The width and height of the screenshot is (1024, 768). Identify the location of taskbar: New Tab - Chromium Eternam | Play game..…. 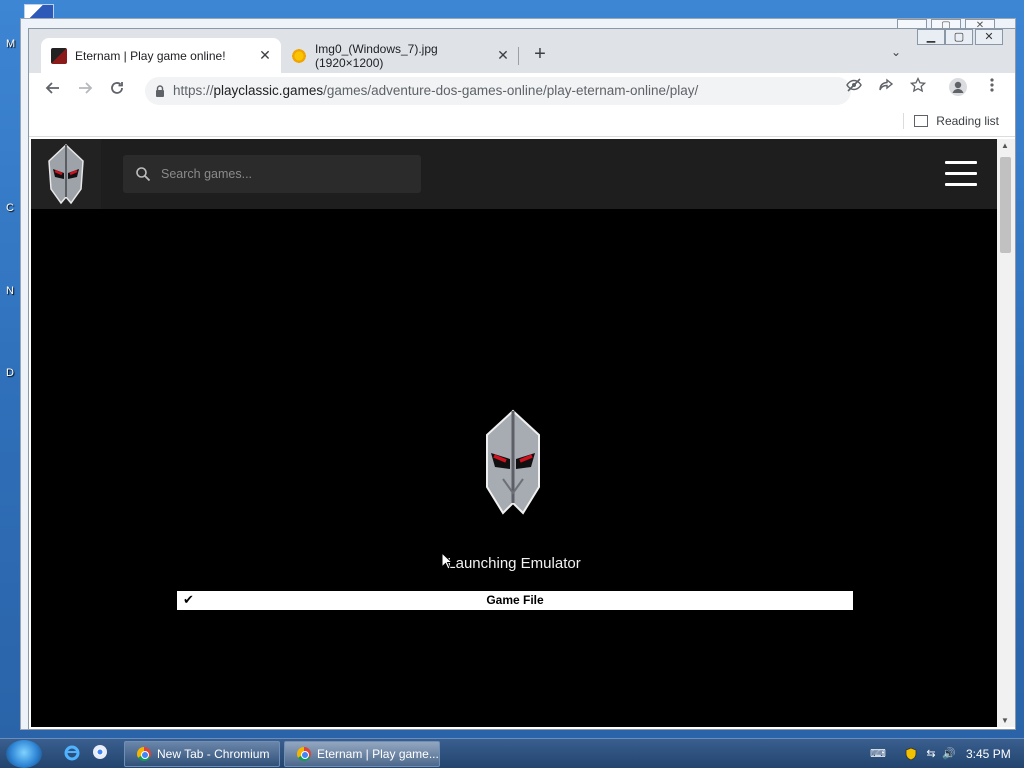
(512, 753).